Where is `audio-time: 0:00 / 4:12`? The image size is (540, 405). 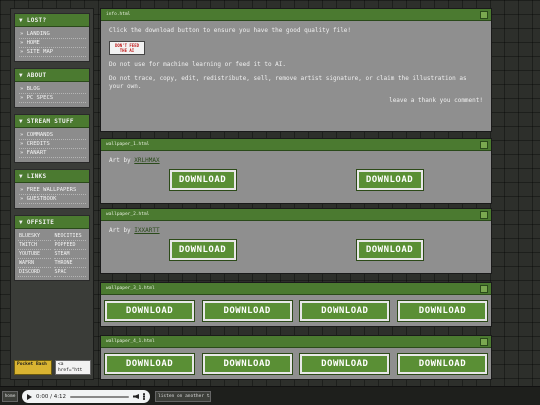 audio-time: 0:00 / 4:12 is located at coordinates (51, 396).